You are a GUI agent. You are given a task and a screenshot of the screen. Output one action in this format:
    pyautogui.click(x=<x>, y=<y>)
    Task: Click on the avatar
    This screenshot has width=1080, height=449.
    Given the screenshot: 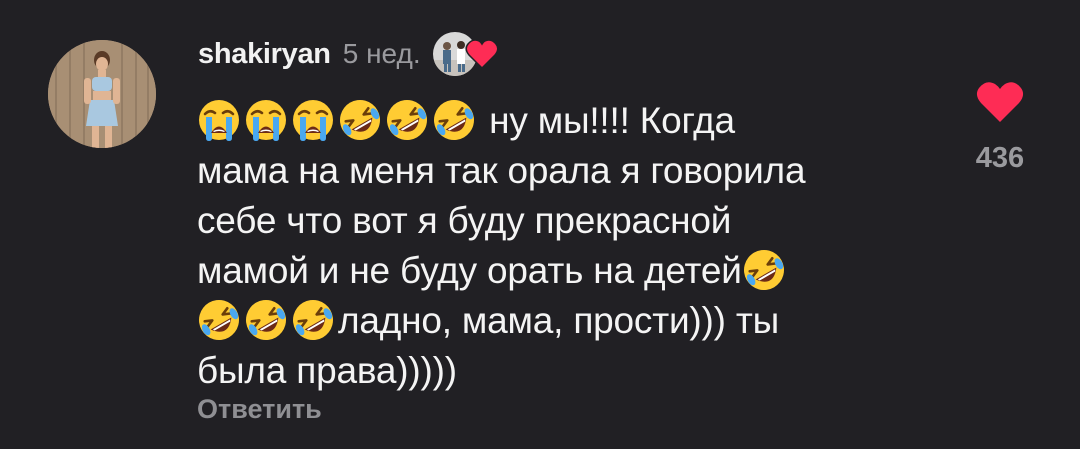 What is the action you would take?
    pyautogui.click(x=102, y=94)
    